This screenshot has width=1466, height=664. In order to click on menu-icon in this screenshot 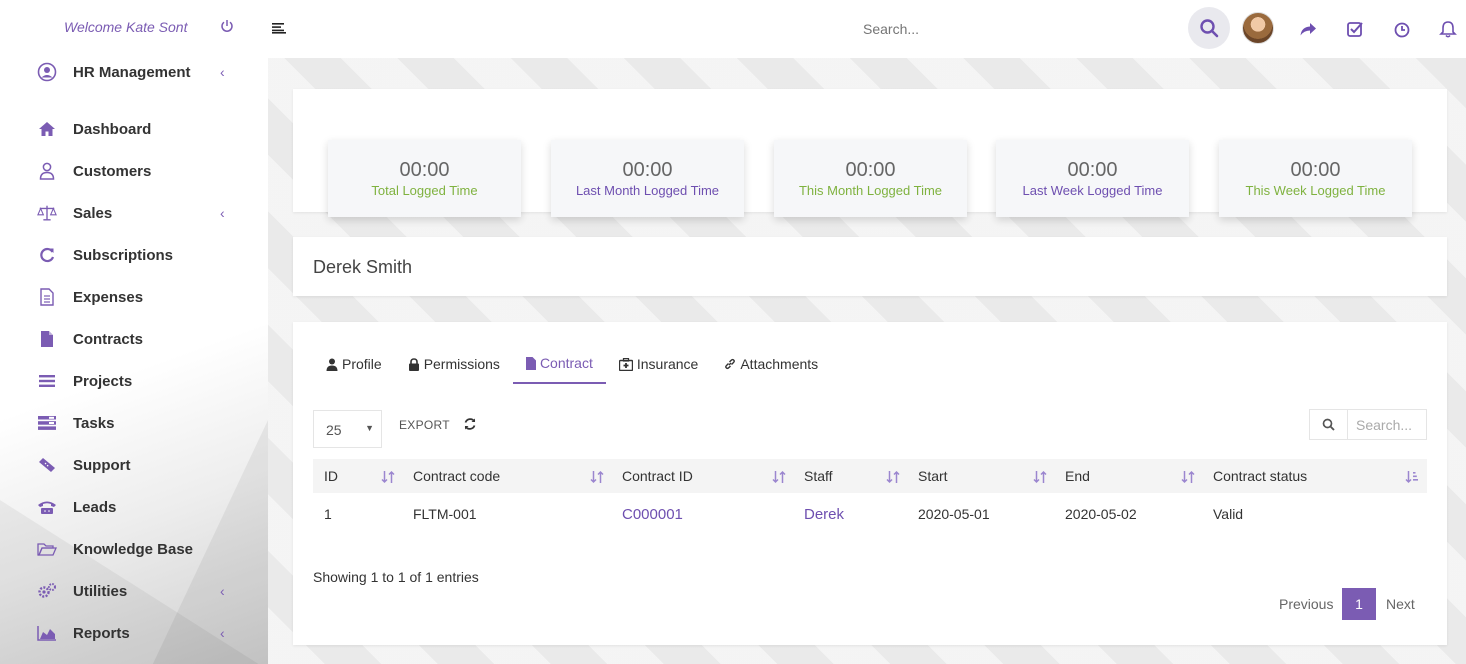, I will do `click(279, 28)`.